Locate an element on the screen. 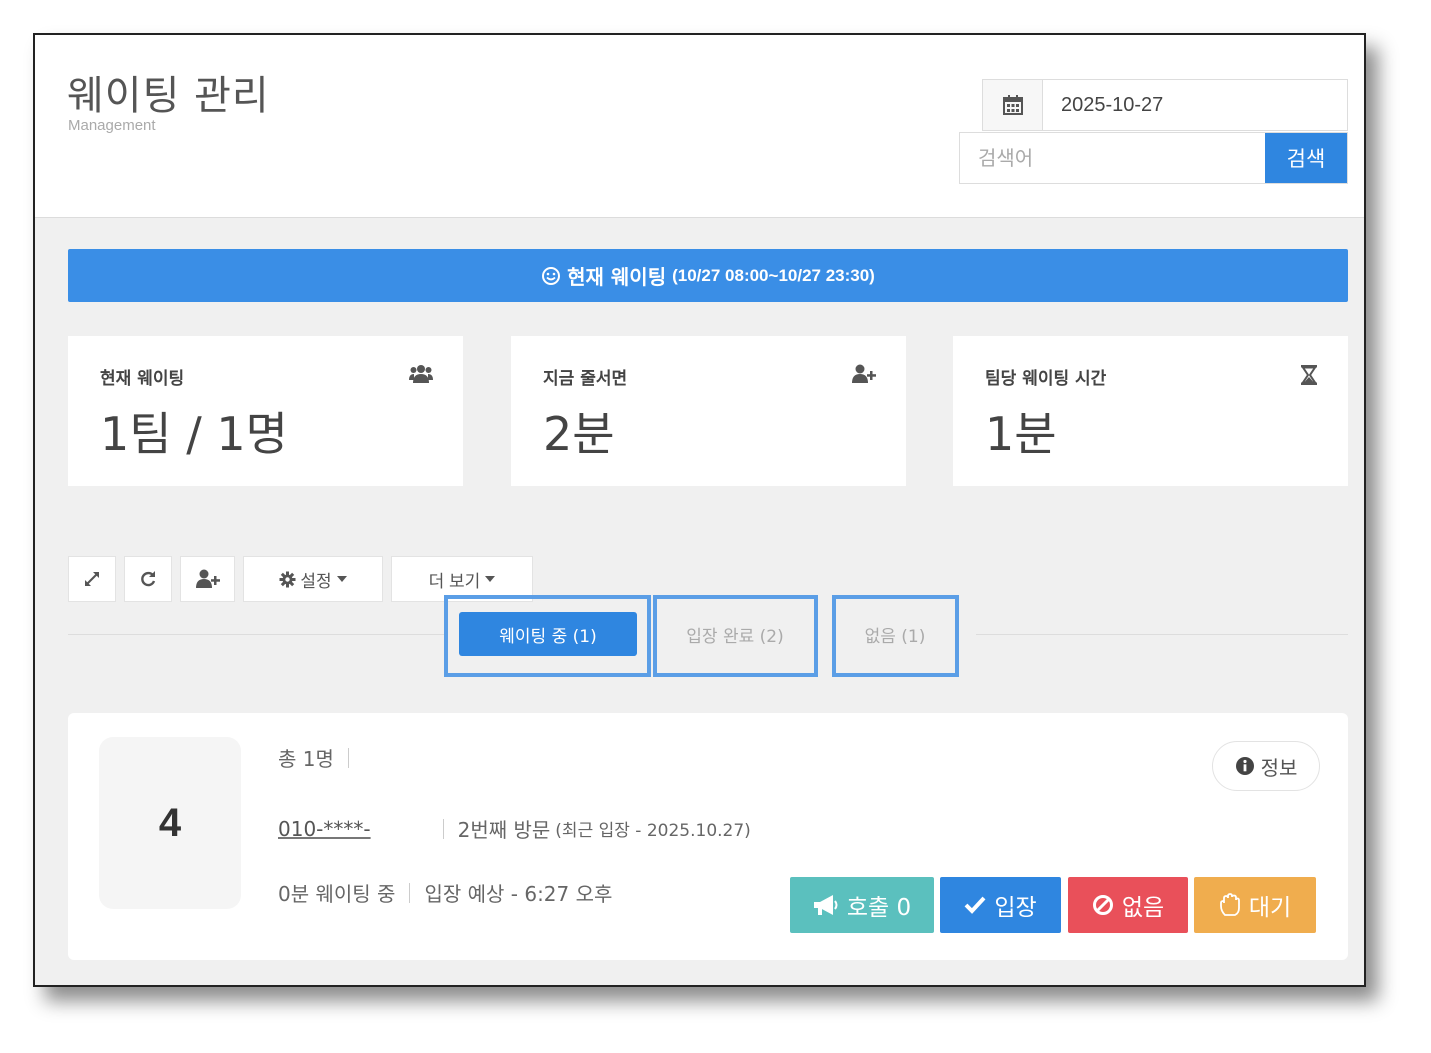 This screenshot has height=1053, width=1431. waiting-duration: 0분 웨이팅 중 is located at coordinates (337, 894).